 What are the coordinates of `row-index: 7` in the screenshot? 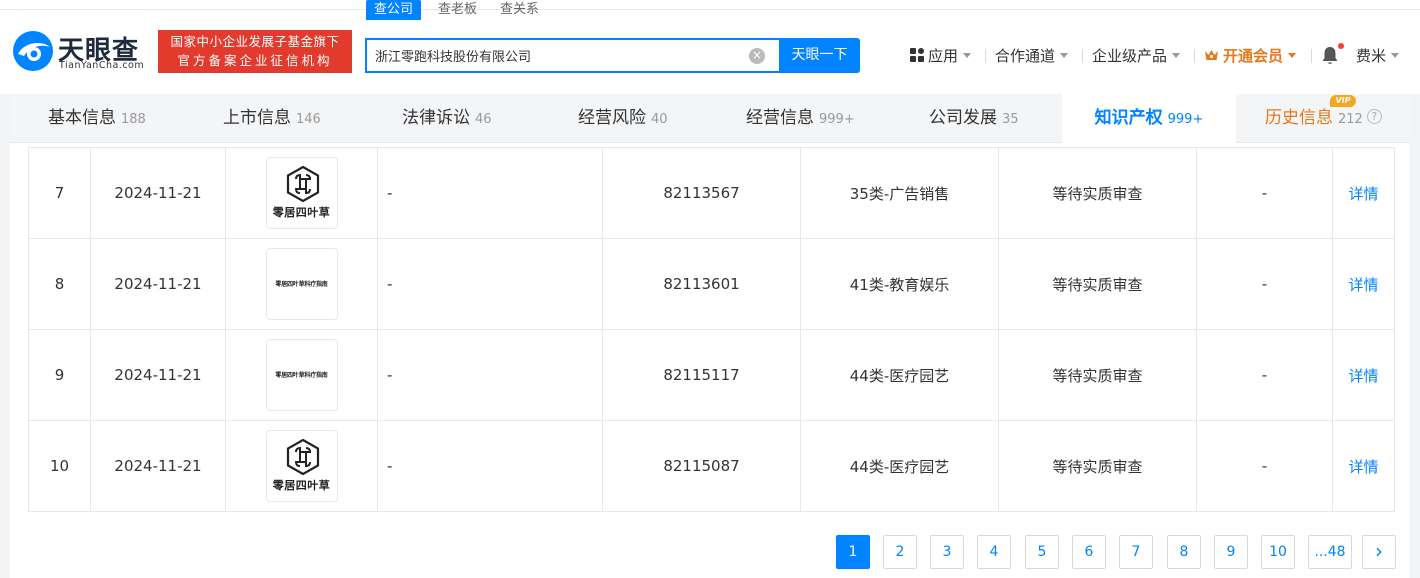 It's located at (59, 193).